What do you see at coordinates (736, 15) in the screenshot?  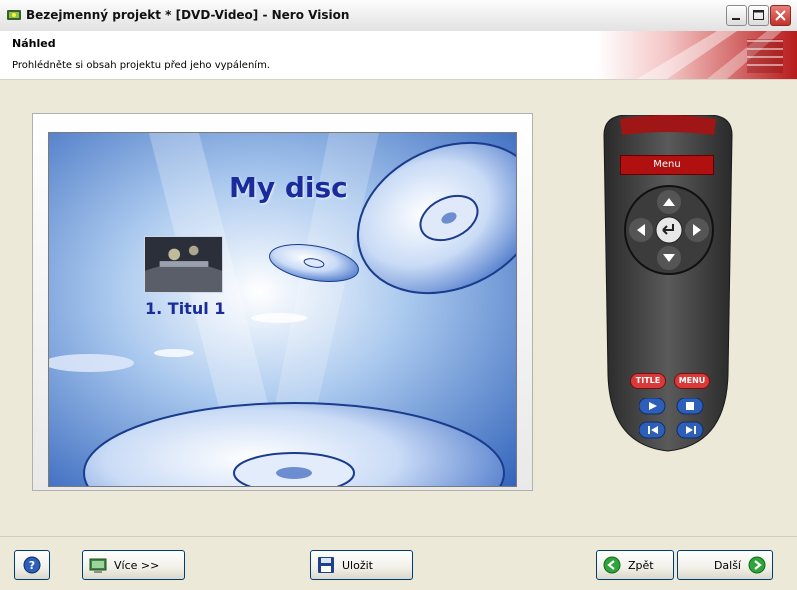 I see `minimize-button` at bounding box center [736, 15].